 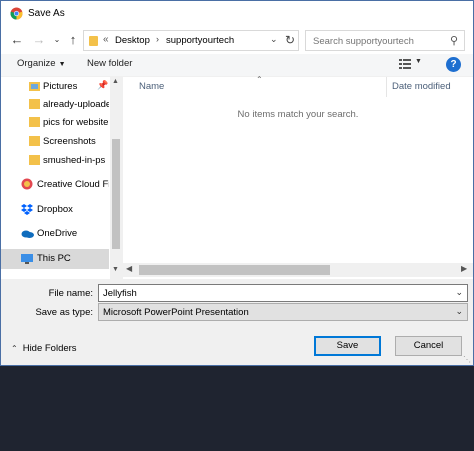 I want to click on sidebar-scrollbar: ▲ ▼, so click(x=116, y=178).